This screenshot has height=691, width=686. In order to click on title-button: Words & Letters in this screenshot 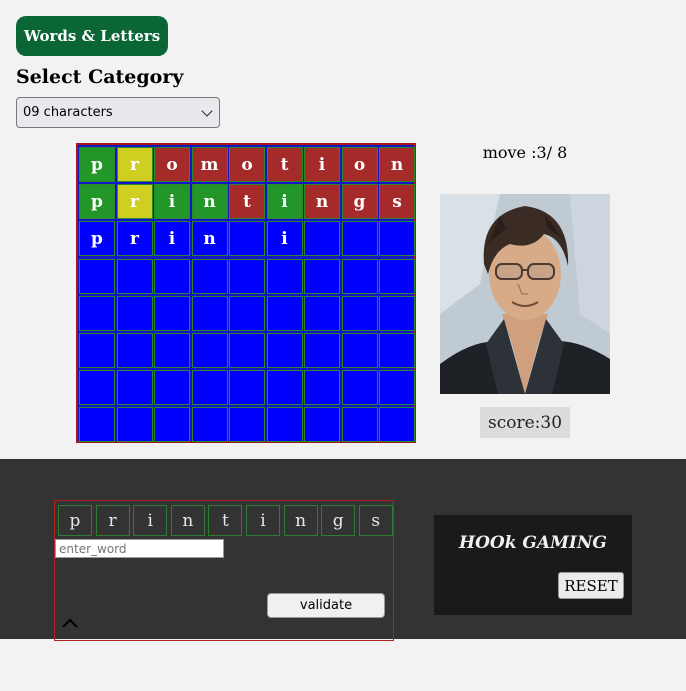, I will do `click(92, 36)`.